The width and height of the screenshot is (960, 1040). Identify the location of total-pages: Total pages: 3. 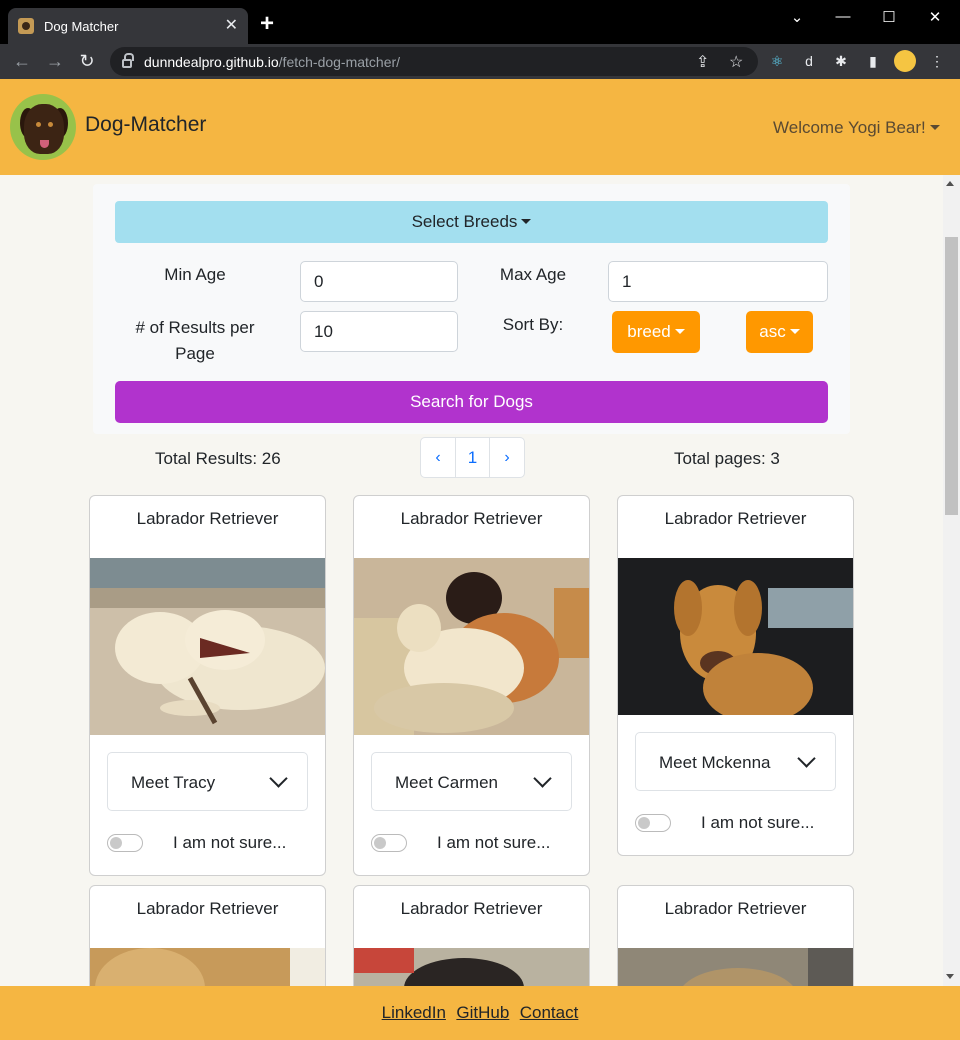
(727, 458).